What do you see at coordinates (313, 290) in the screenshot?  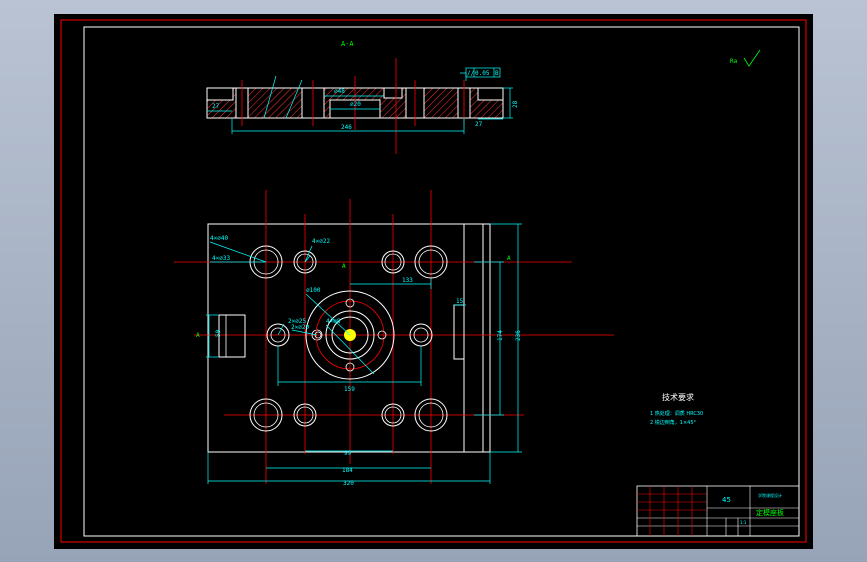 I see `callout-d100: ⌀100` at bounding box center [313, 290].